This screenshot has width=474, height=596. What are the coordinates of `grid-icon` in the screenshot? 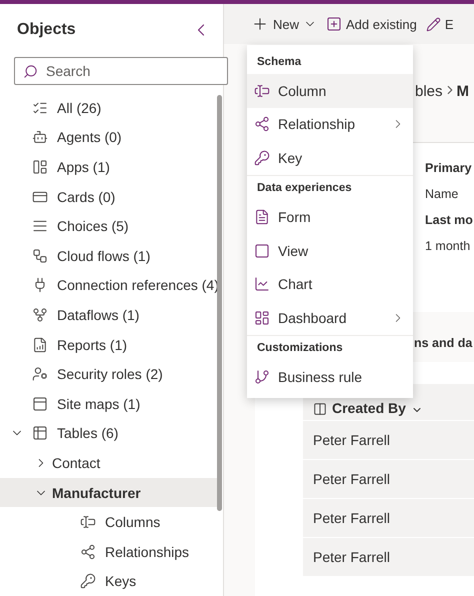 It's located at (40, 166).